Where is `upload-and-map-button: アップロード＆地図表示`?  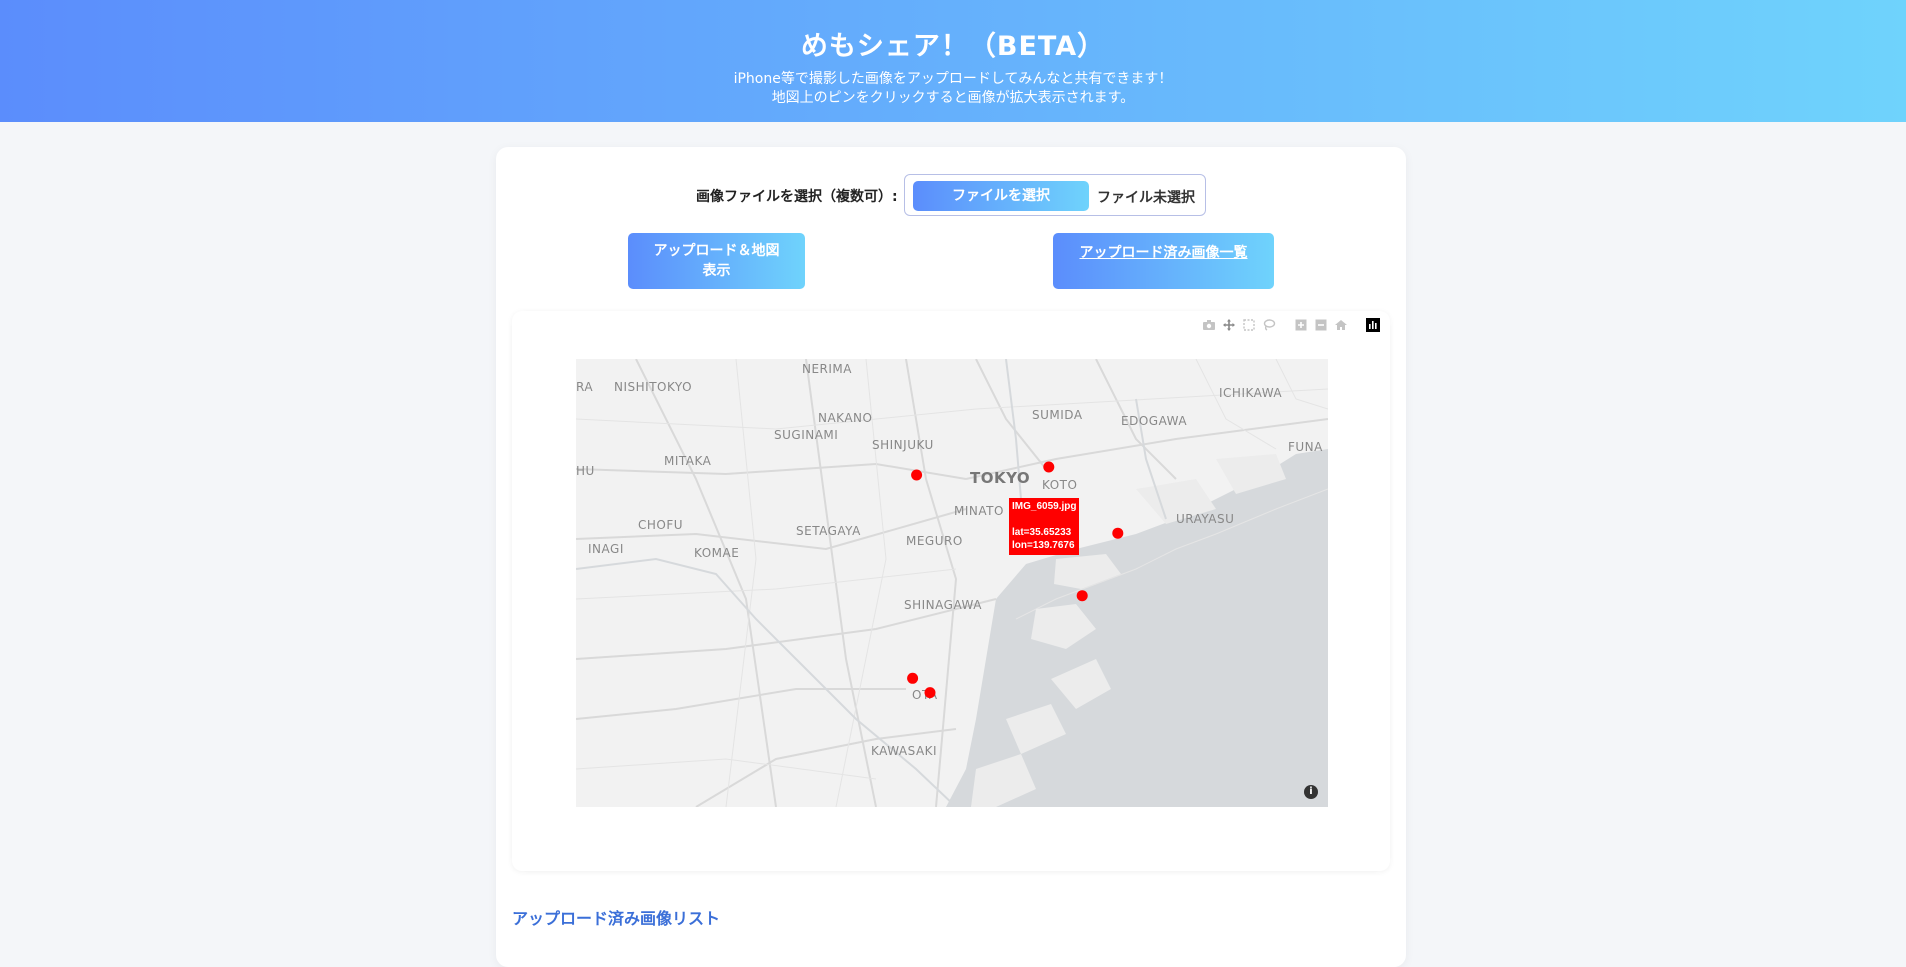 upload-and-map-button: アップロード＆地図表示 is located at coordinates (716, 261).